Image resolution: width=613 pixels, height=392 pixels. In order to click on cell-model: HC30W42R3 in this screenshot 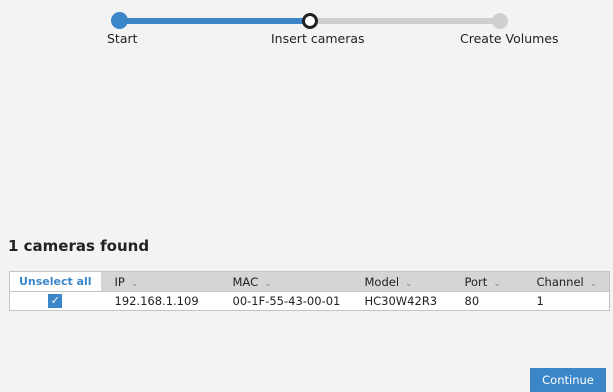, I will do `click(400, 301)`.